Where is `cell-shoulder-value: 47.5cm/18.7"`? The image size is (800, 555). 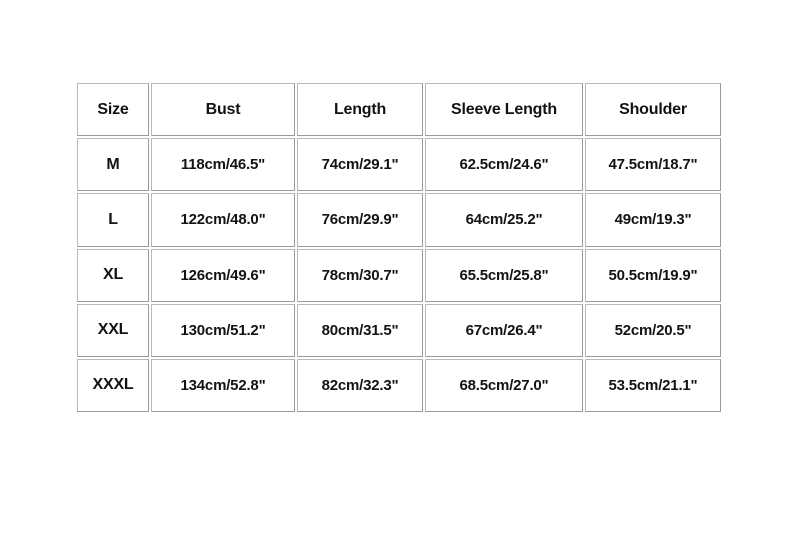 cell-shoulder-value: 47.5cm/18.7" is located at coordinates (653, 165).